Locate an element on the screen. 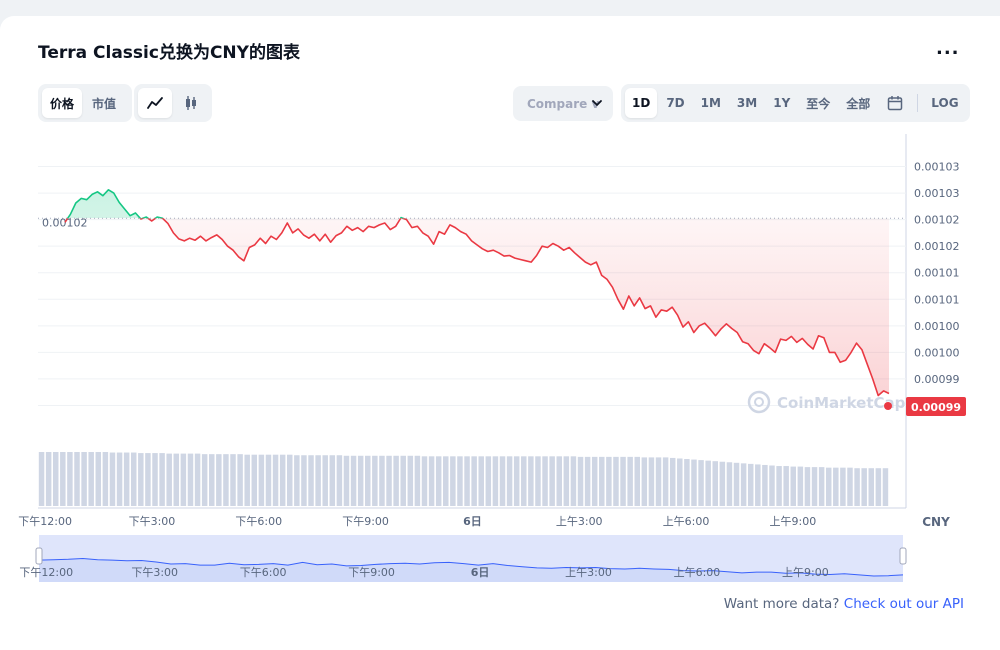  y-tick-label: 0.00103 is located at coordinates (937, 193).